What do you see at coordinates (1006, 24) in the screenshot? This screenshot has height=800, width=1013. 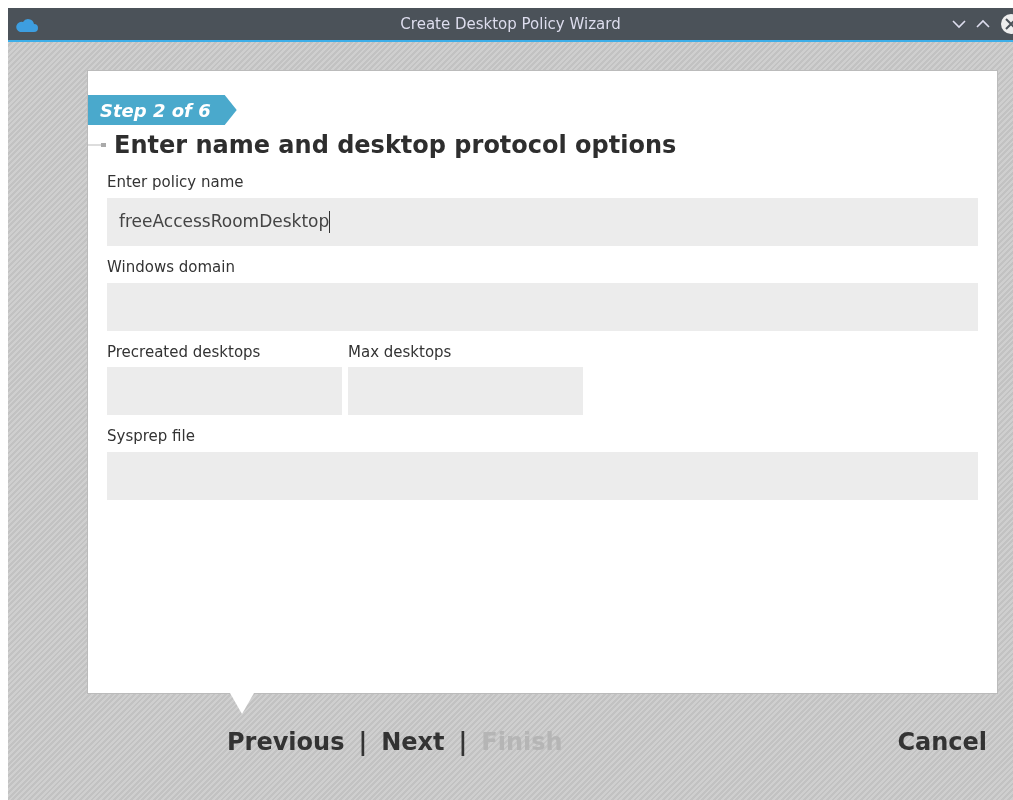 I see `close-icon` at bounding box center [1006, 24].